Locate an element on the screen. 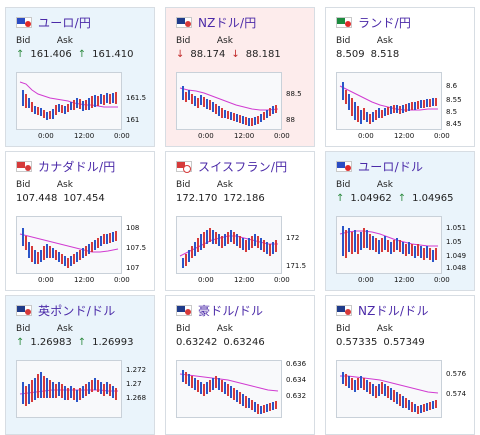 The image size is (480, 435). y-tick-label: 108 is located at coordinates (133, 228).